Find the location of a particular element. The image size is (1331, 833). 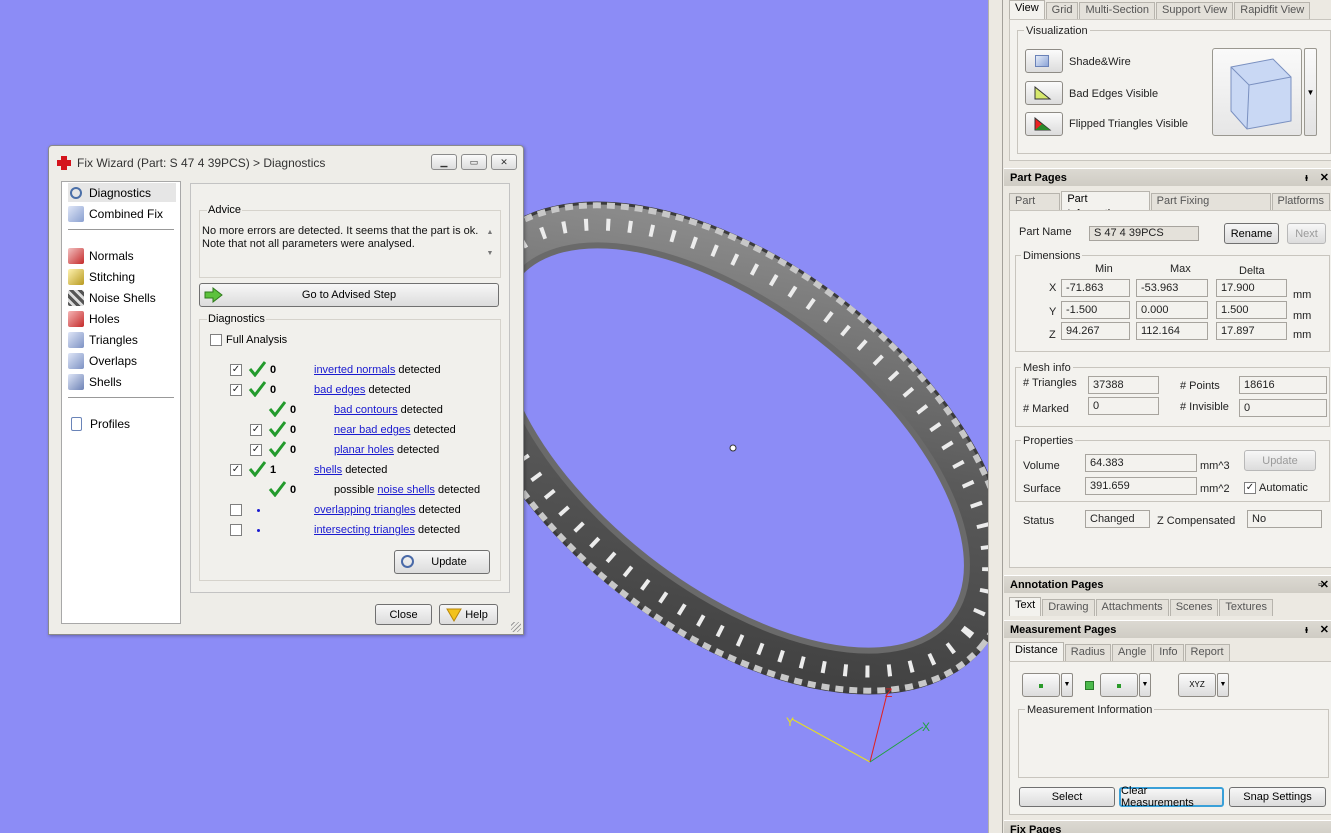

planar-holes-link: planar holes is located at coordinates (364, 450).